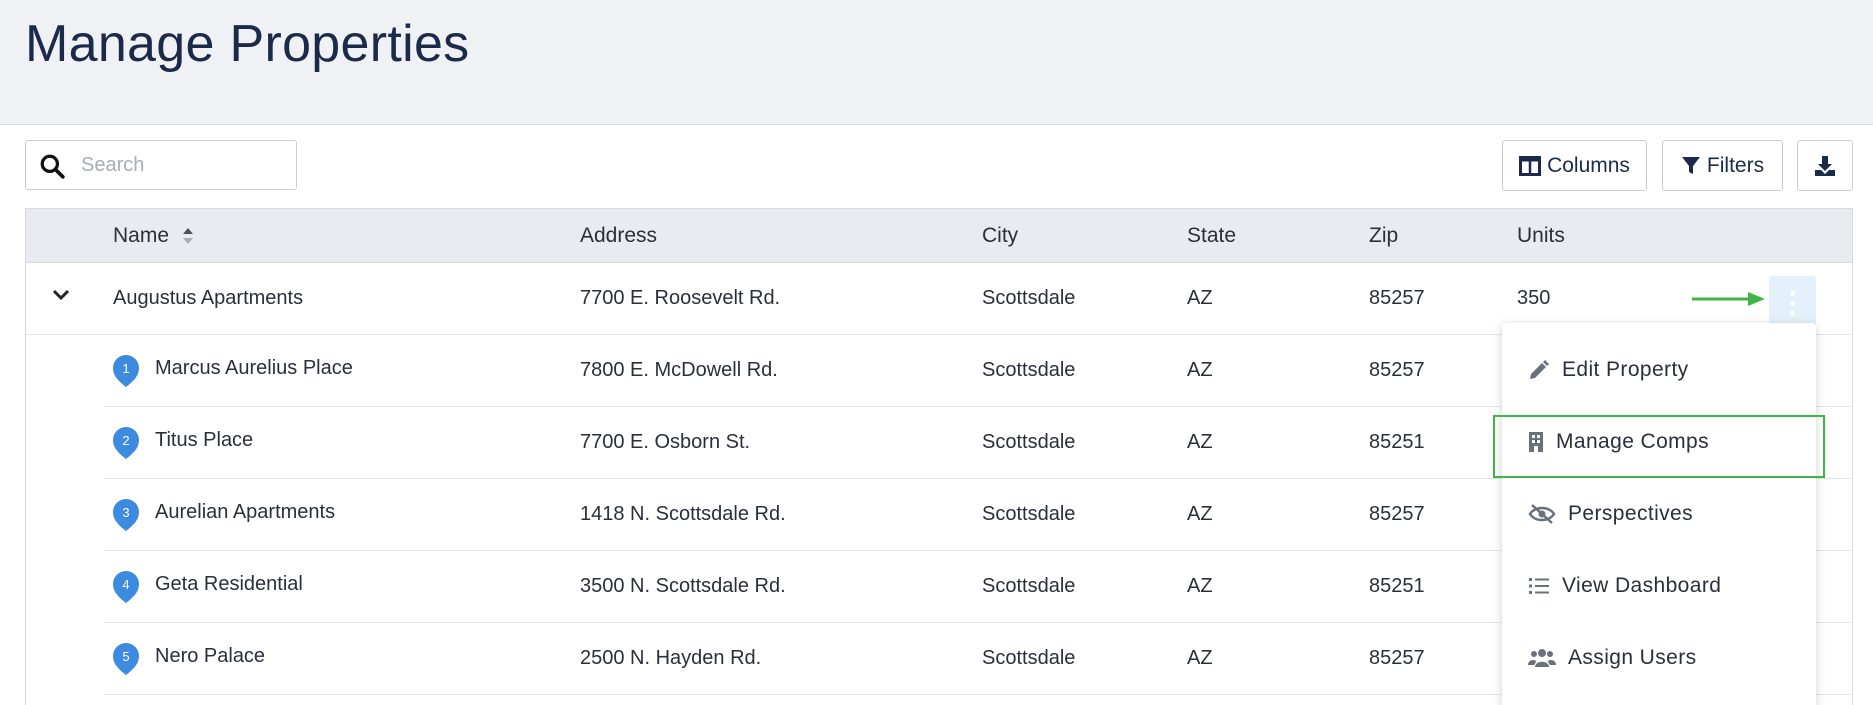  What do you see at coordinates (125, 656) in the screenshot?
I see `svg-text: 5` at bounding box center [125, 656].